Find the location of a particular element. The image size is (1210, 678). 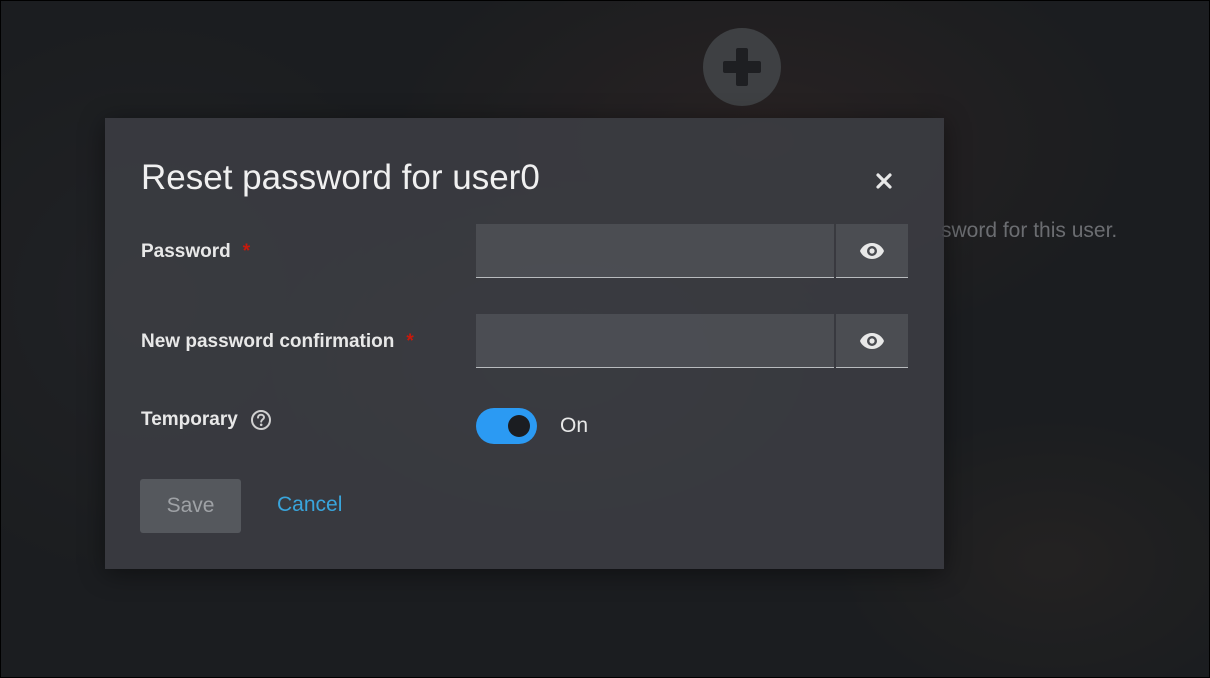

cancel-button: Cancel is located at coordinates (309, 505).